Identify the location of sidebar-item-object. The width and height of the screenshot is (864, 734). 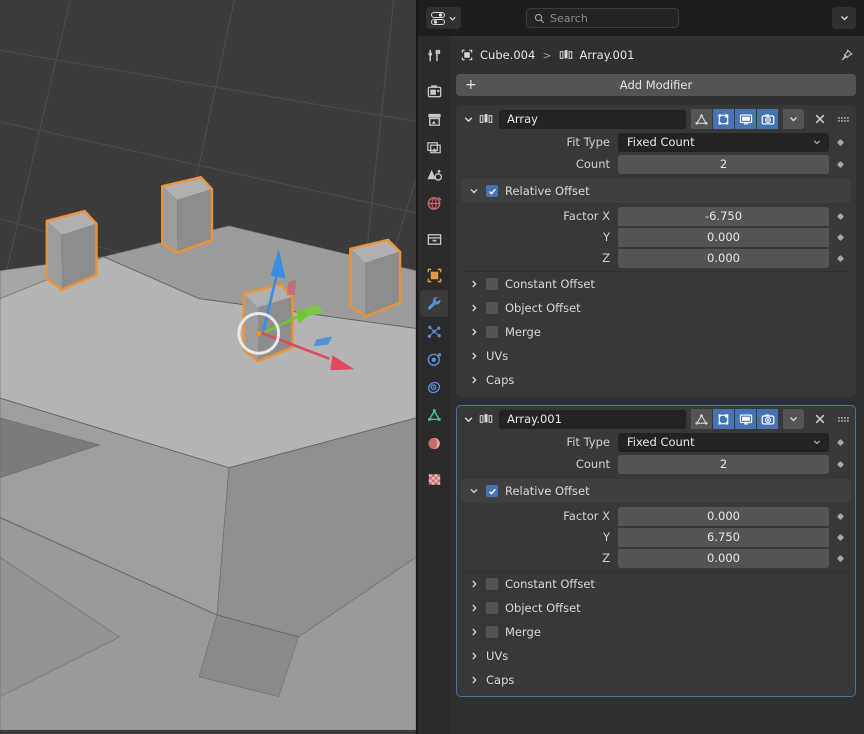
(434, 275).